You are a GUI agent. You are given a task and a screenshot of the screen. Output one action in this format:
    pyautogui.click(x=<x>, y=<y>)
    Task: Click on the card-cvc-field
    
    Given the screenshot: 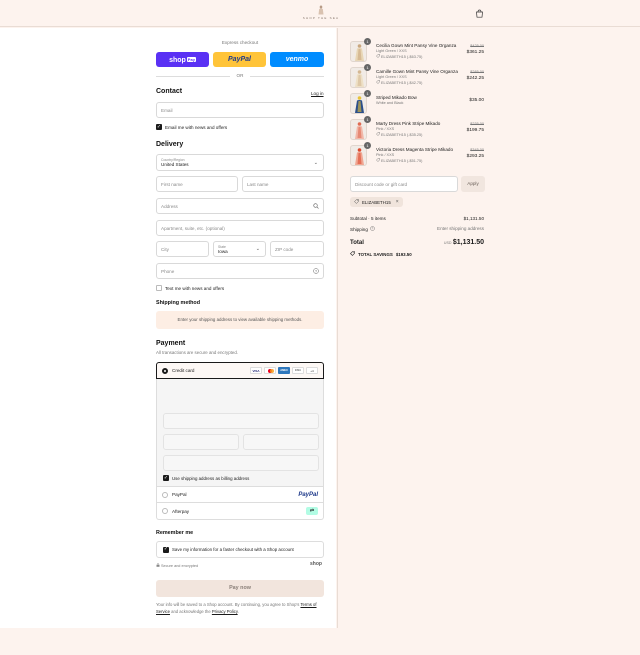 What is the action you would take?
    pyautogui.click(x=281, y=442)
    